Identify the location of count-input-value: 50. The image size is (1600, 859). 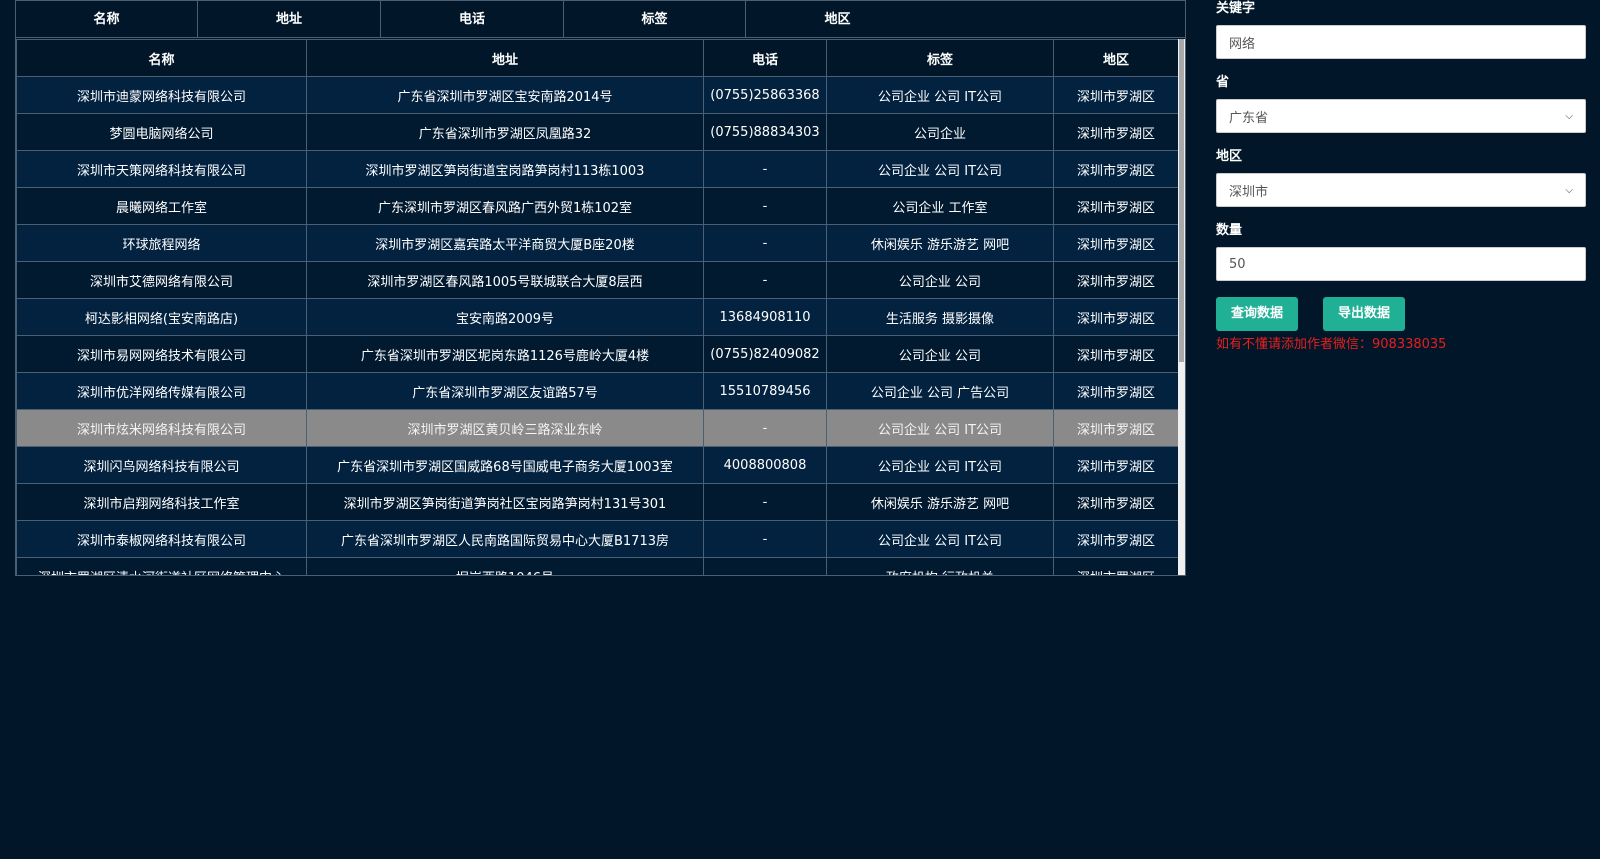
(1237, 264).